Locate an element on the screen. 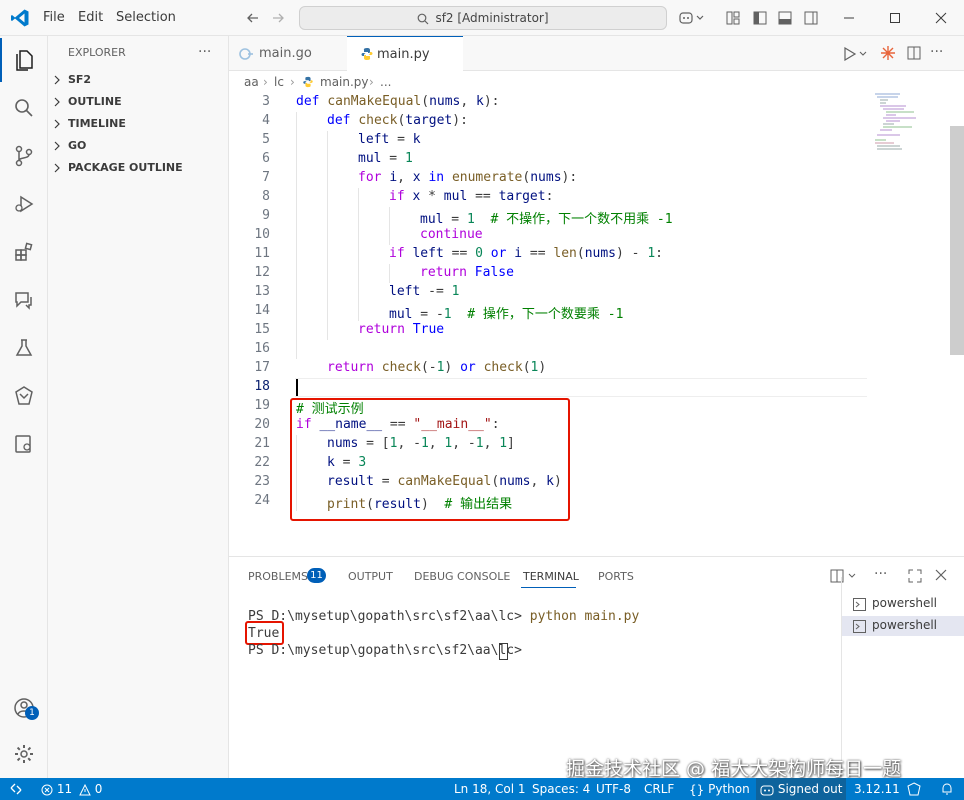 This screenshot has height=800, width=964. sidebar-section-sf2: SF2 is located at coordinates (138, 80).